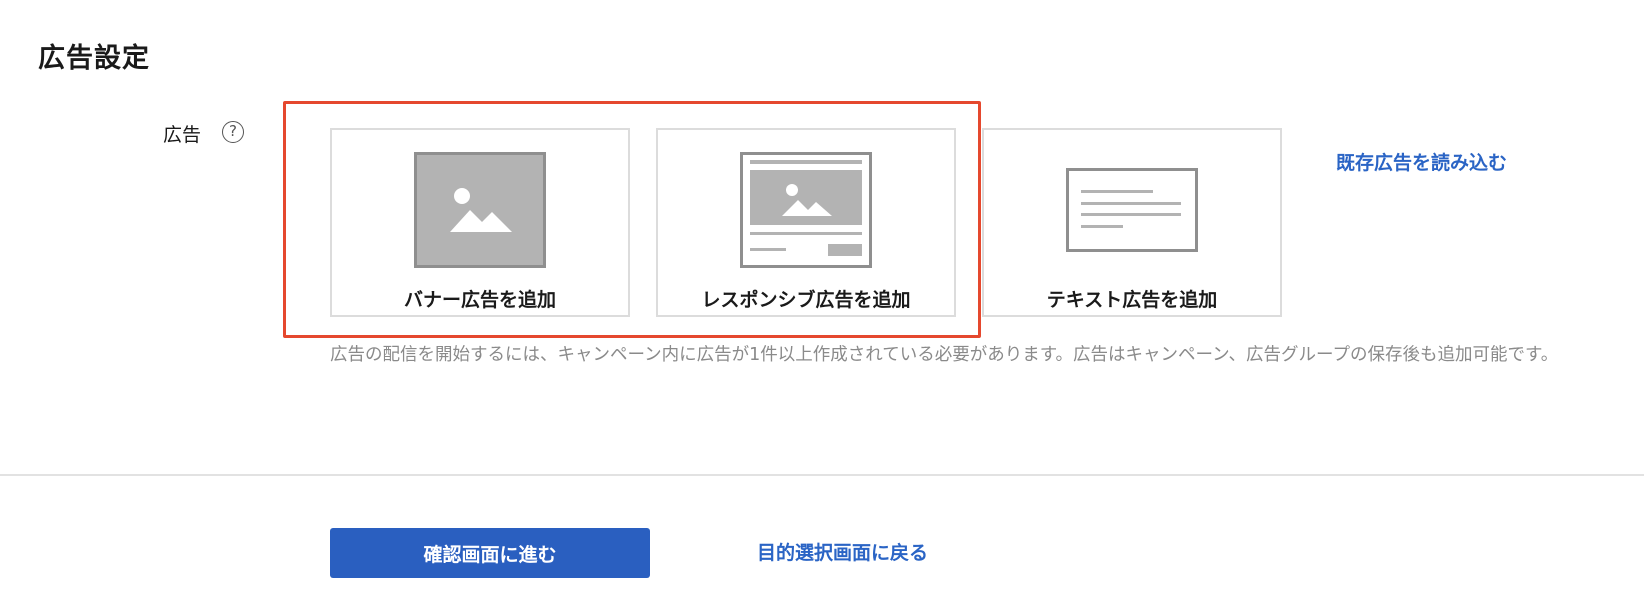 The height and width of the screenshot is (604, 1644). Describe the element at coordinates (822, 475) in the screenshot. I see `section-divider` at that location.